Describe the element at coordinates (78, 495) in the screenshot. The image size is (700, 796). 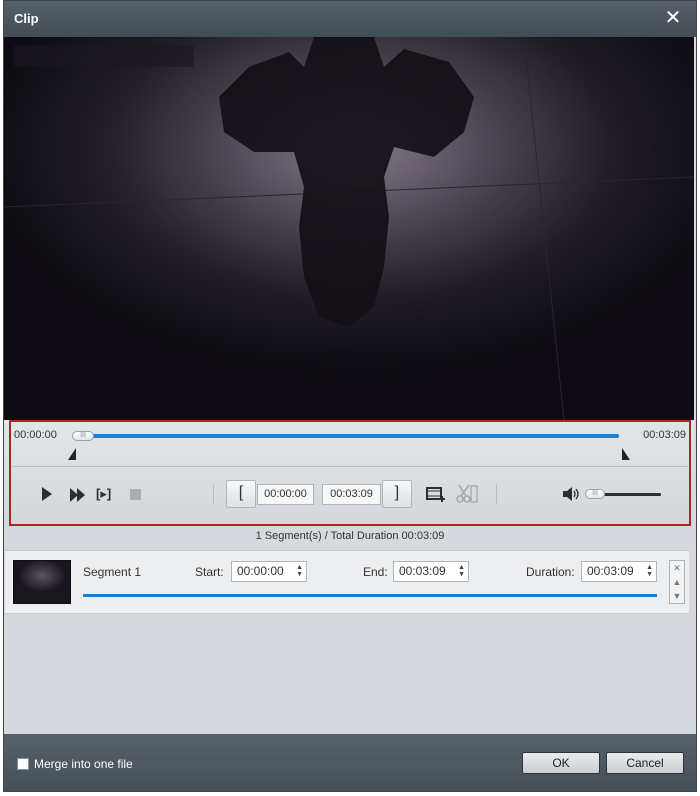
I see `fast-forward-icon` at that location.